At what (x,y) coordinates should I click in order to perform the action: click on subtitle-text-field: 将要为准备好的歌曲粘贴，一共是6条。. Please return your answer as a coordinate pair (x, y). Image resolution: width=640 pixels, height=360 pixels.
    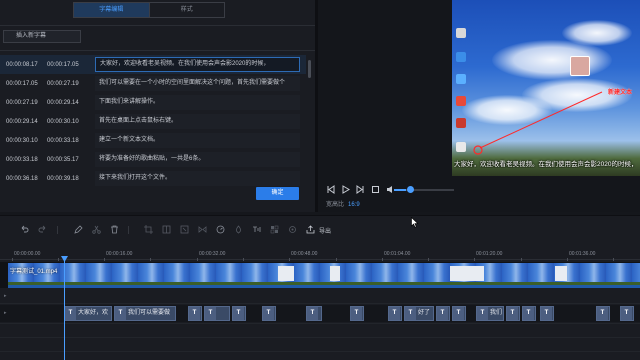
    Looking at the image, I should click on (197, 159).